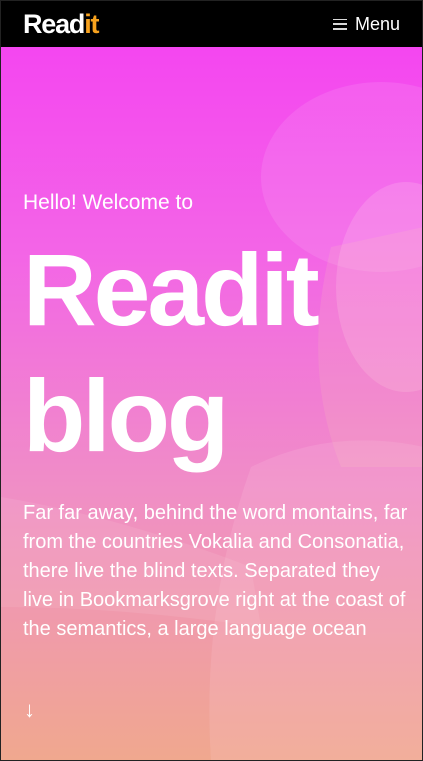 The image size is (423, 761). Describe the element at coordinates (377, 23) in the screenshot. I see `menu-label: Menu` at that location.